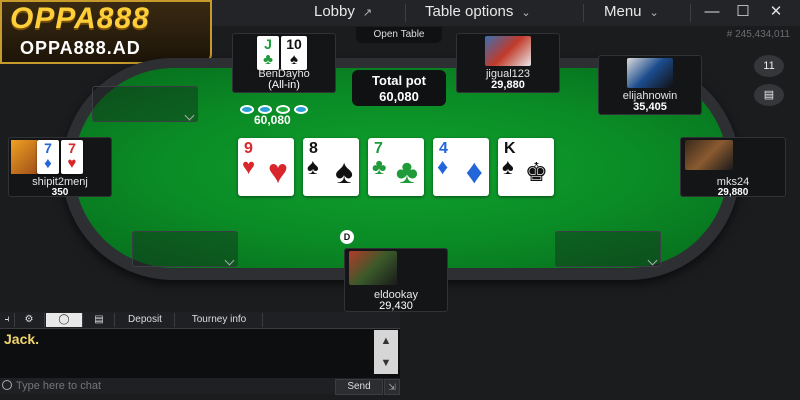 The image size is (800, 400). What do you see at coordinates (166, 386) in the screenshot?
I see `chat-input` at bounding box center [166, 386].